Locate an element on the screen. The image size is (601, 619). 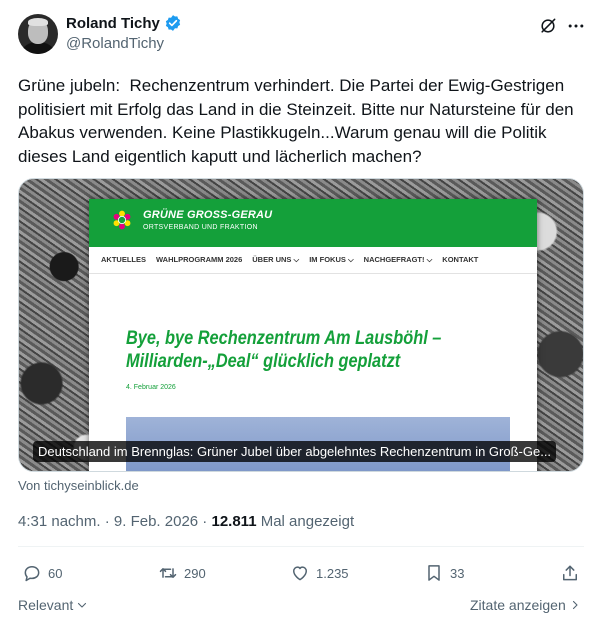
reply-button: 60 is located at coordinates (42, 573).